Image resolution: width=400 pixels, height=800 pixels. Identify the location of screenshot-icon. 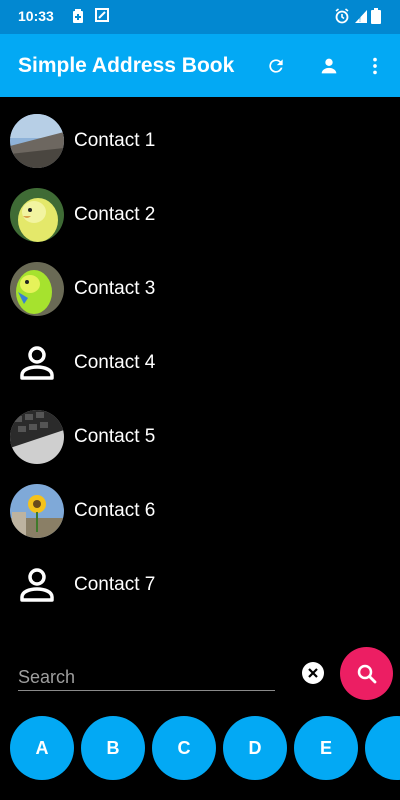
(102, 16).